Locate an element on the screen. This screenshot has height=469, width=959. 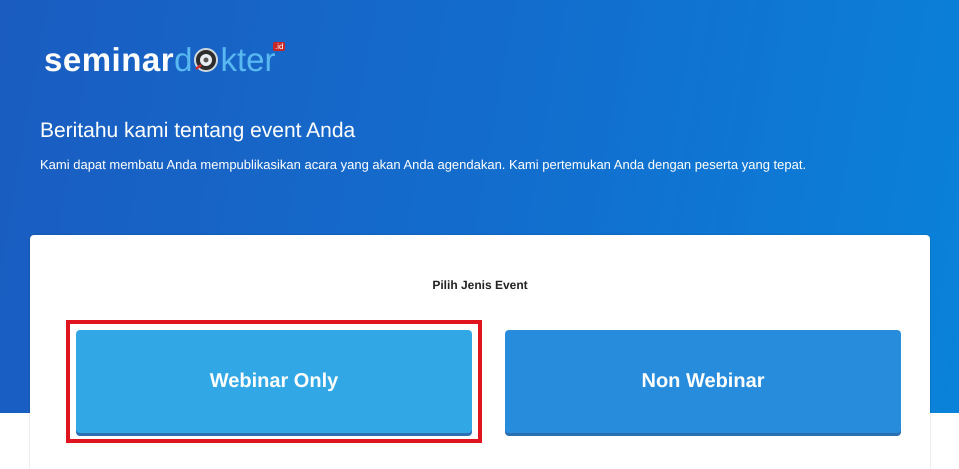
page-subheading: Kami dapat membatu Anda mempublikasikan acara yang akan Anda agendakan. Kami pertemukan Anda dengan peserta yang tepat. is located at coordinates (424, 164).